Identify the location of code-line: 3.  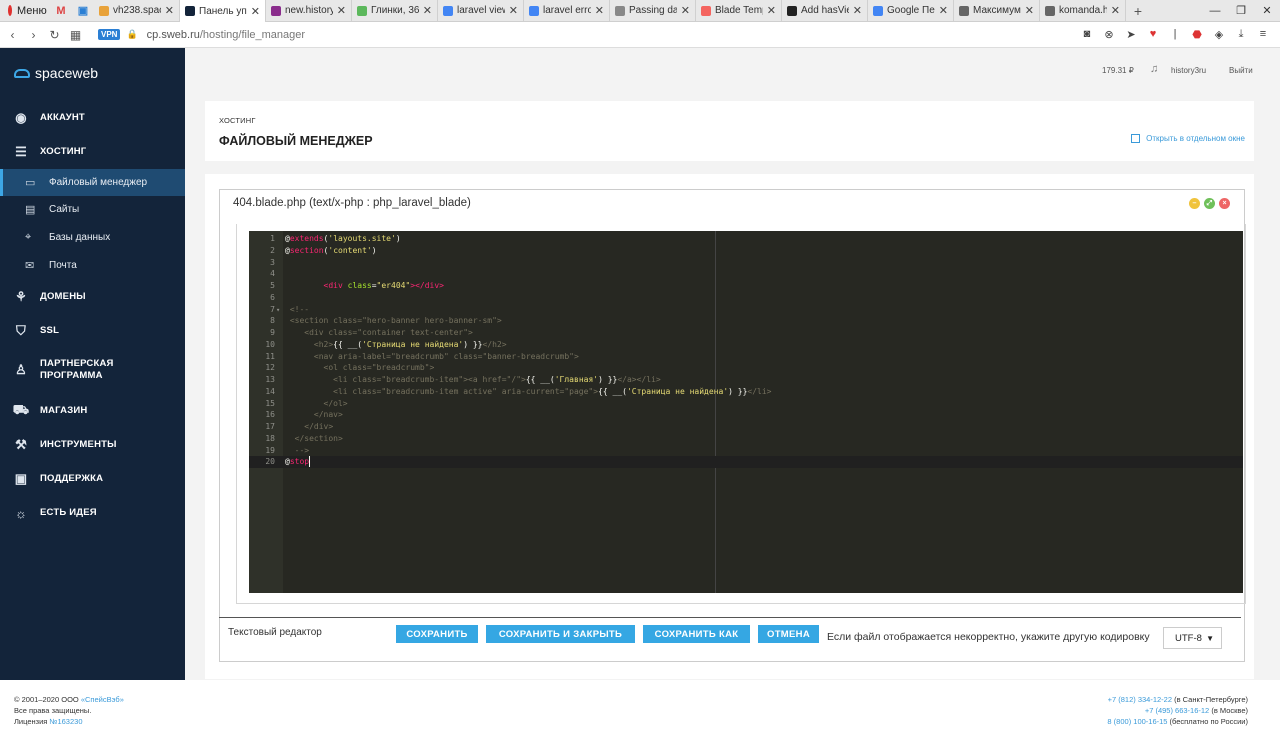
(746, 263).